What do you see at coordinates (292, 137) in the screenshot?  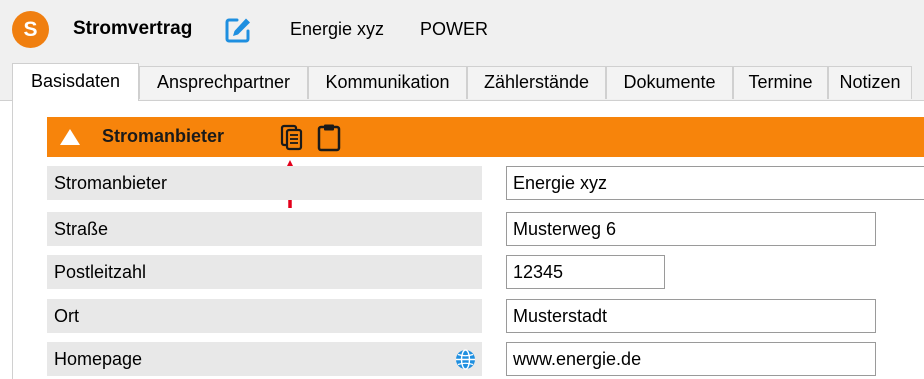 I see `copy-icon` at bounding box center [292, 137].